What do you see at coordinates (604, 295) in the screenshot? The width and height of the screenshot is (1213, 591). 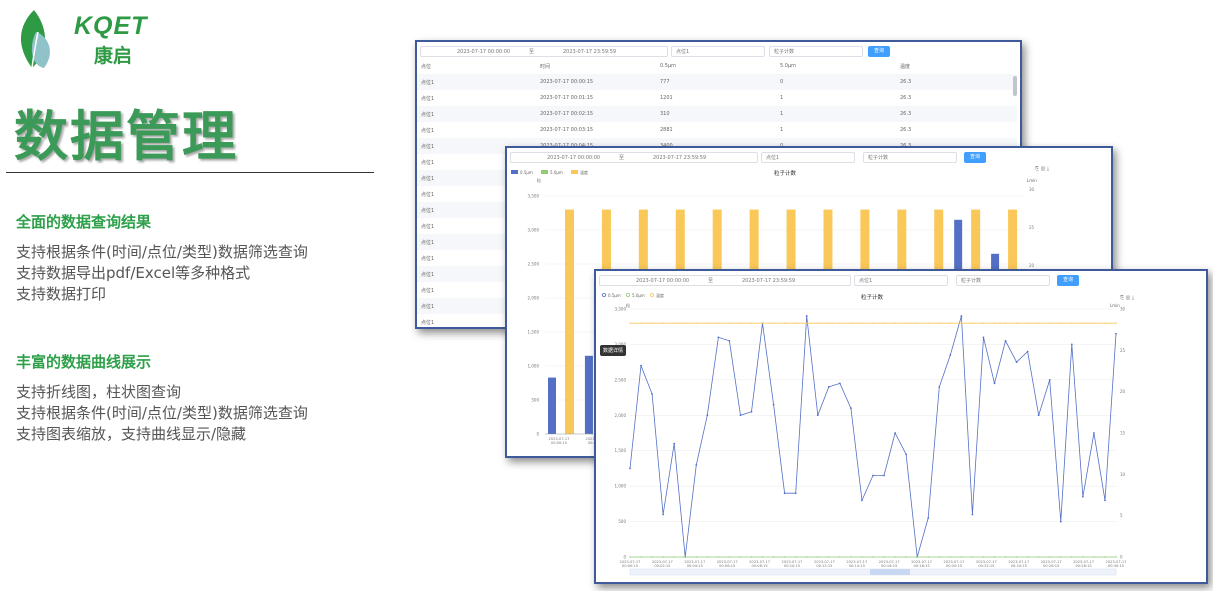 I see `legend-marker` at bounding box center [604, 295].